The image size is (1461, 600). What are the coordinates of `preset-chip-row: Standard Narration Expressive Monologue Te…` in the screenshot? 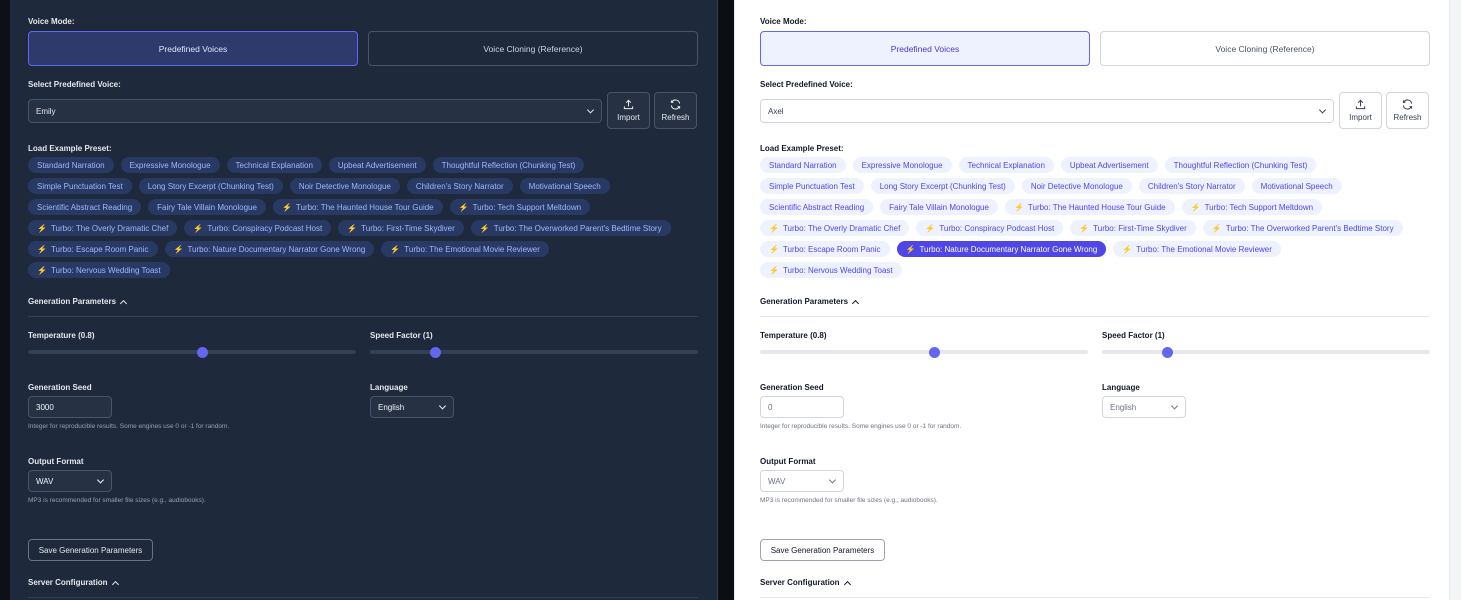 It's located at (1100, 165).